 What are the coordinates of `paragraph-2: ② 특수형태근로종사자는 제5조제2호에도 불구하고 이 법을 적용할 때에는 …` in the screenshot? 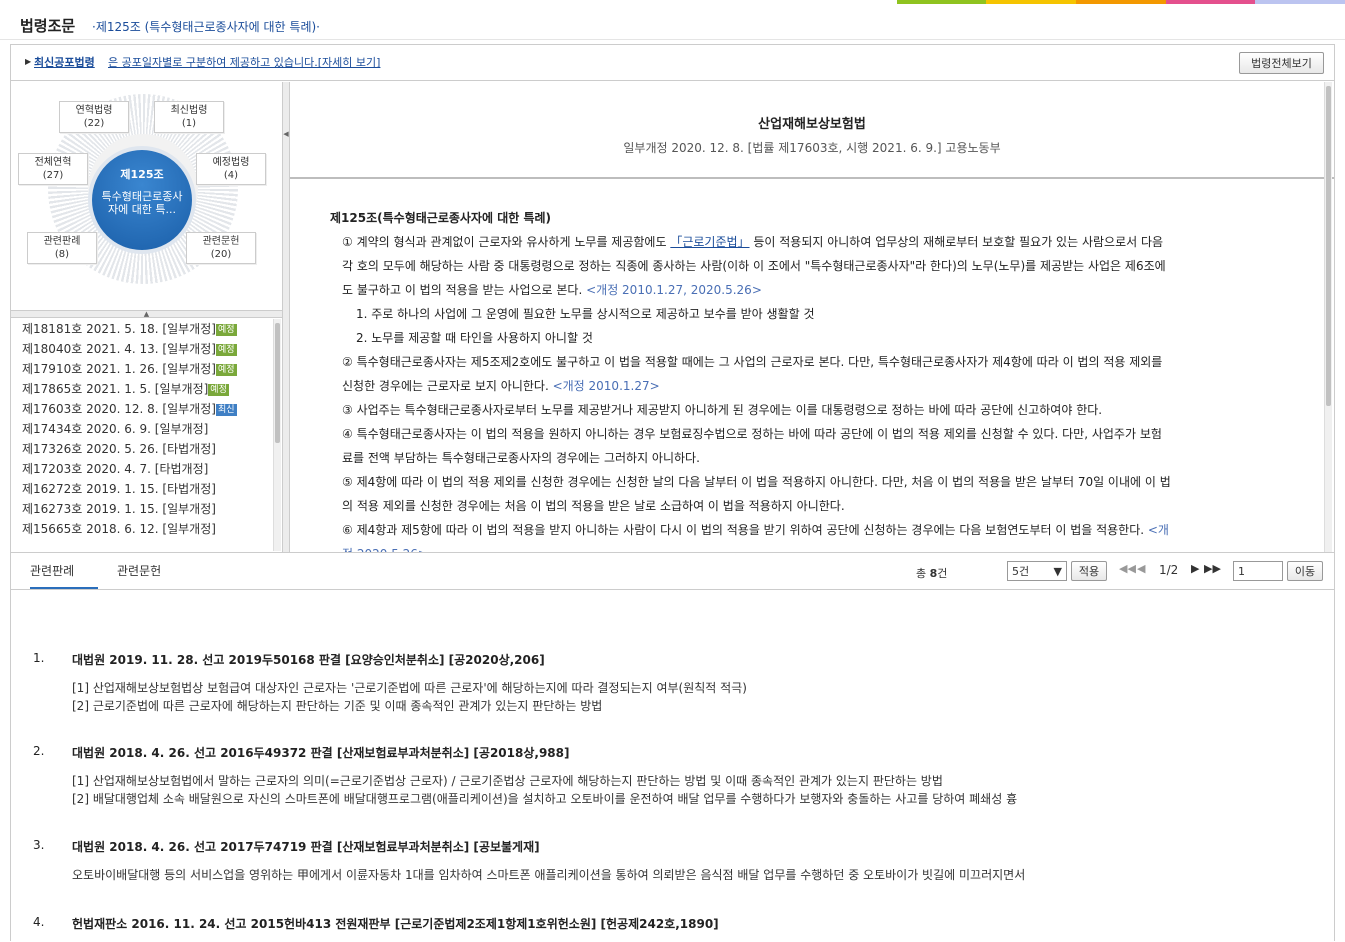 It's located at (752, 362).